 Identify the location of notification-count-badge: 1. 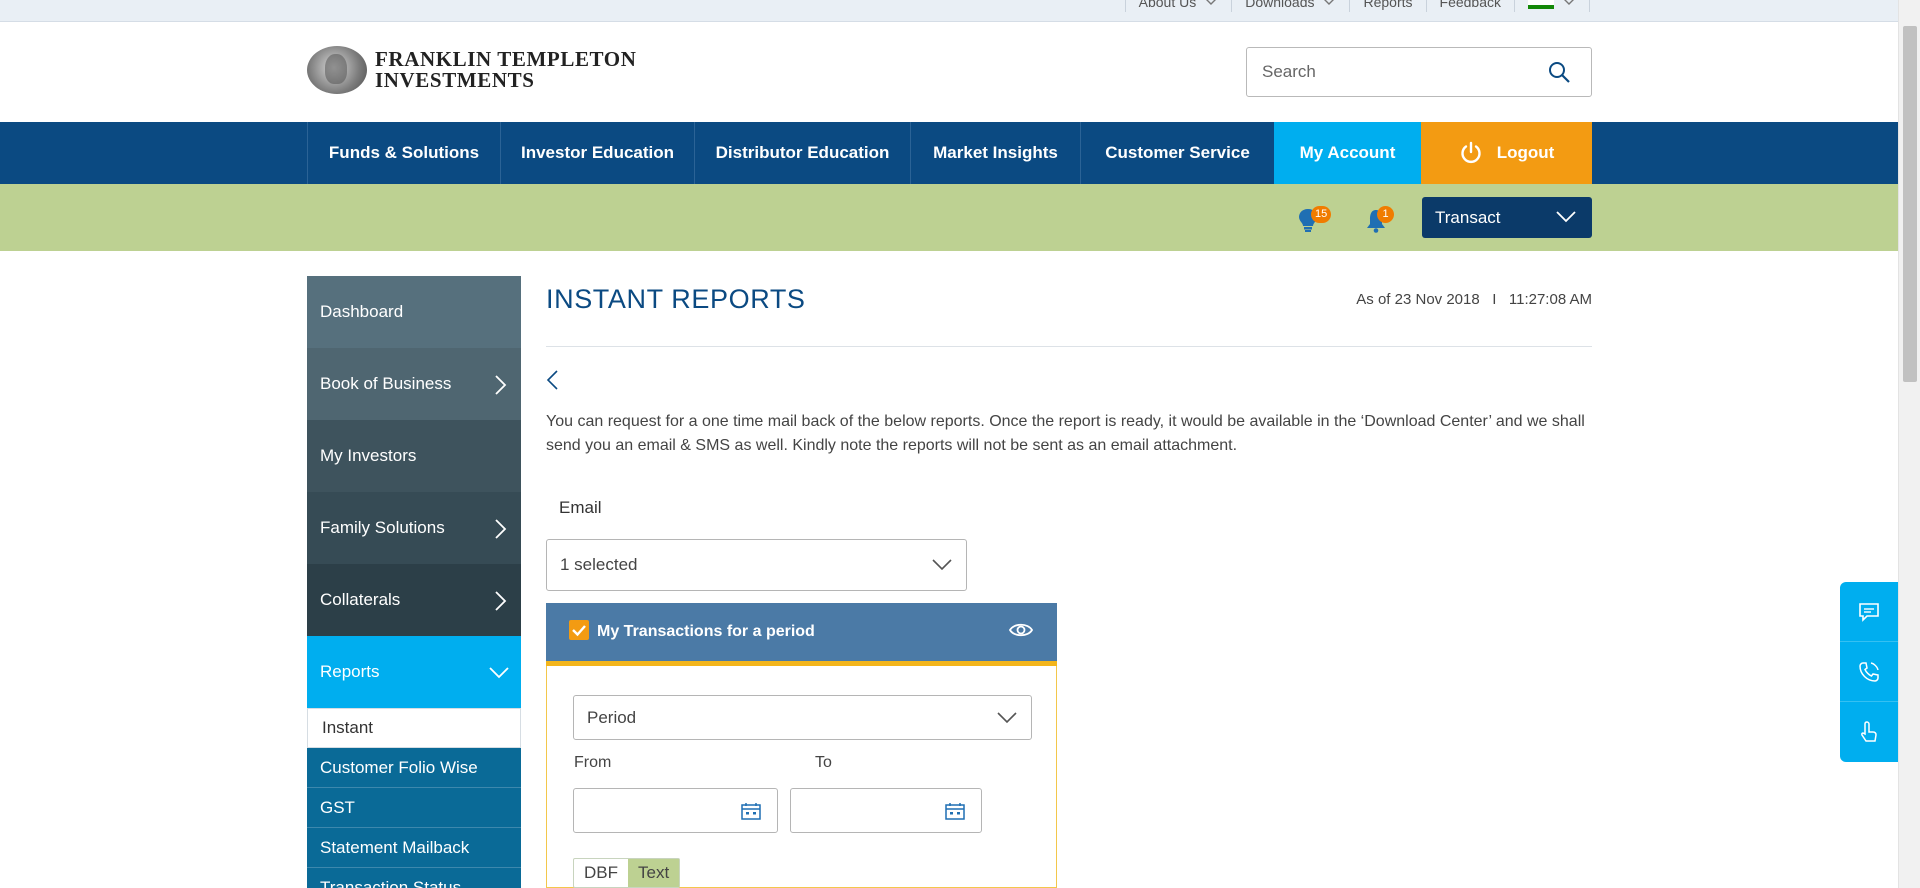
(1385, 214).